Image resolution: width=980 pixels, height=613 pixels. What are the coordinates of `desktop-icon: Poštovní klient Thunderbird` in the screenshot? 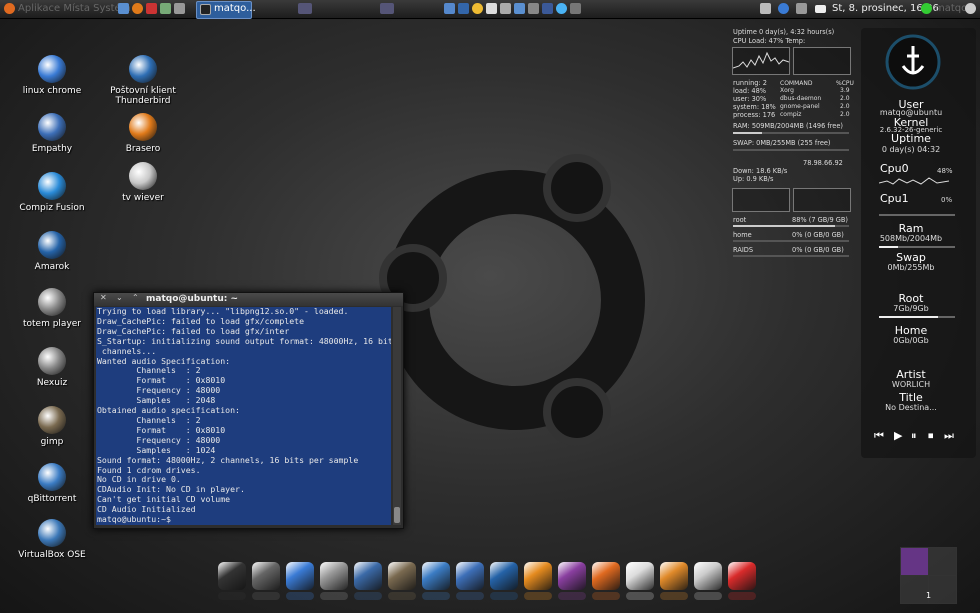 It's located at (143, 80).